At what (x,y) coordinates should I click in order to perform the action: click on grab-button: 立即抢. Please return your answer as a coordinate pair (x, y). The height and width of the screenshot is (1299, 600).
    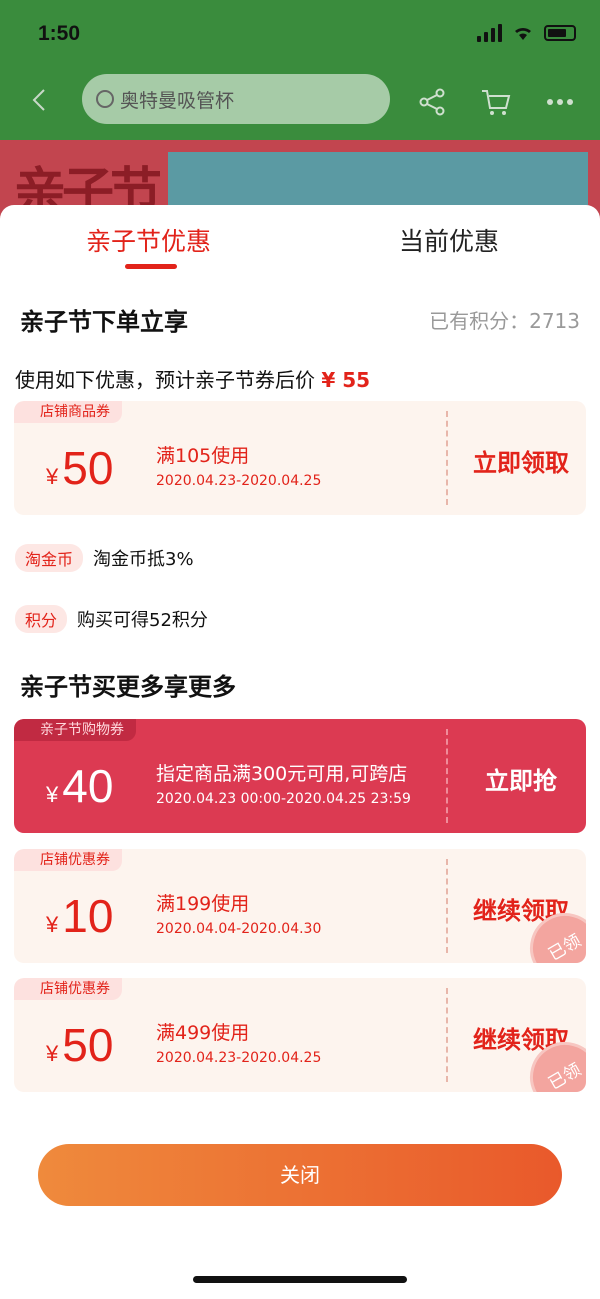
    Looking at the image, I should click on (521, 778).